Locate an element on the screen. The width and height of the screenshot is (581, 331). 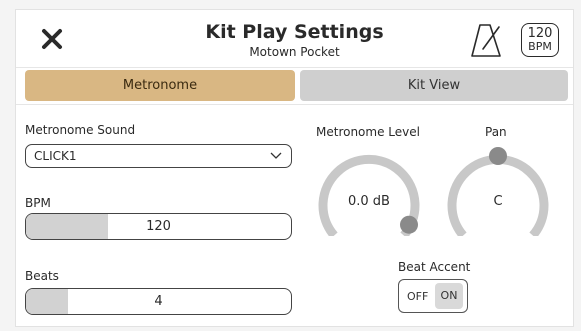
metronome-button is located at coordinates (486, 40).